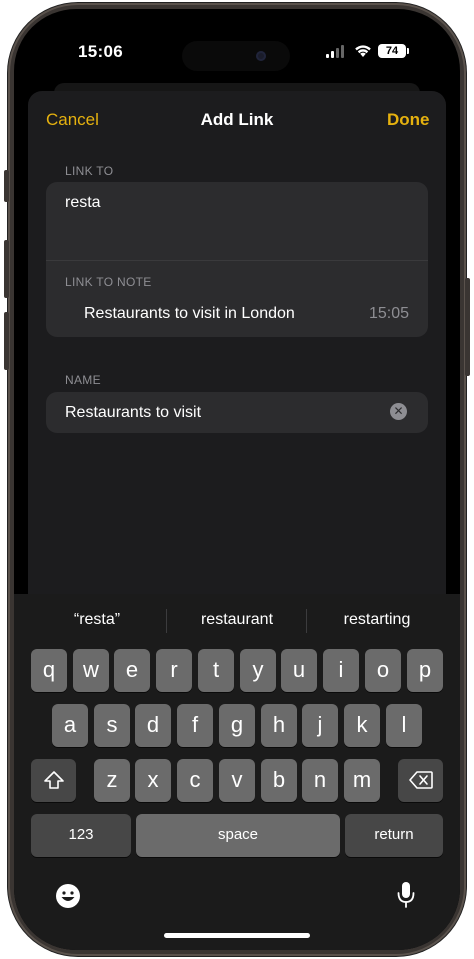  I want to click on cellular-signal-icon, so click(335, 51).